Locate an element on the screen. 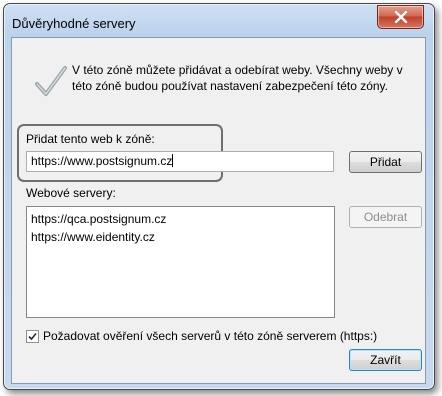 Image resolution: width=442 pixels, height=396 pixels. add-site-label: Přidat tento web k zóně: is located at coordinates (90, 139).